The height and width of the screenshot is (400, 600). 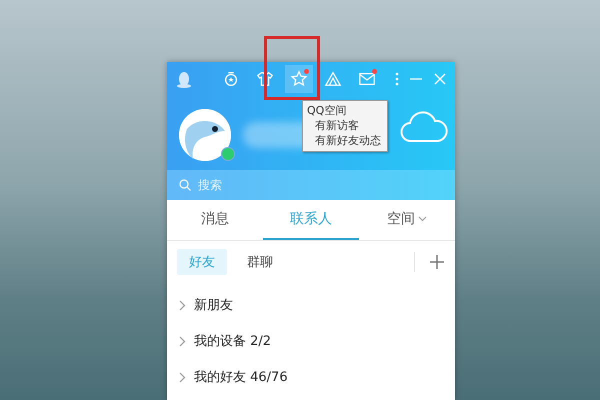 What do you see at coordinates (407, 220) in the screenshot?
I see `nav-tab: 空间` at bounding box center [407, 220].